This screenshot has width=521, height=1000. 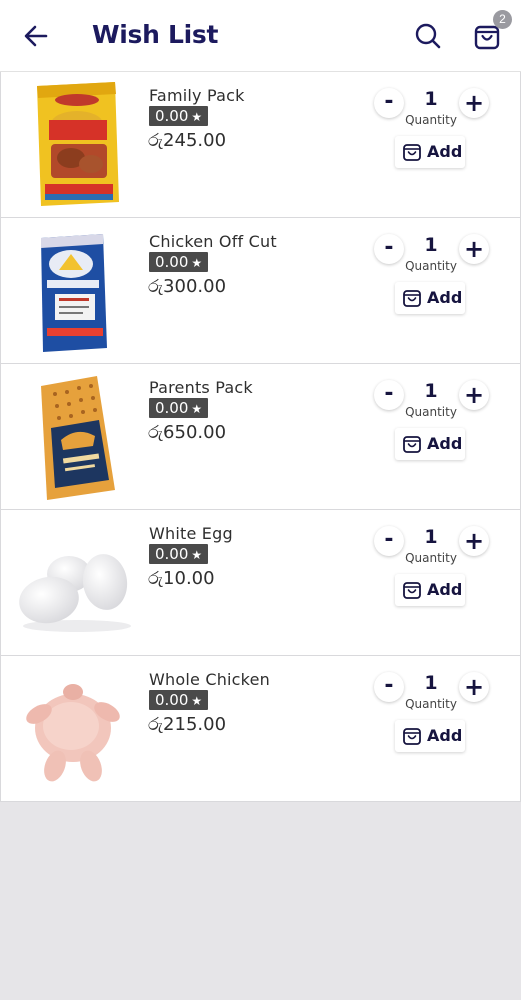 I want to click on arrow-left-icon, so click(x=36, y=36).